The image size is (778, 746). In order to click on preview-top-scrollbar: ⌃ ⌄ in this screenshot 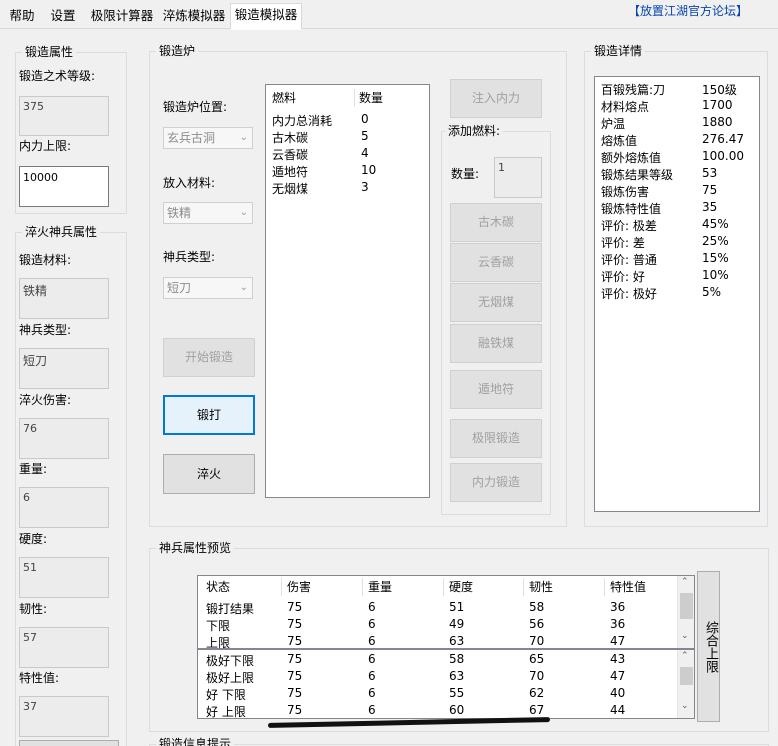, I will do `click(685, 612)`.